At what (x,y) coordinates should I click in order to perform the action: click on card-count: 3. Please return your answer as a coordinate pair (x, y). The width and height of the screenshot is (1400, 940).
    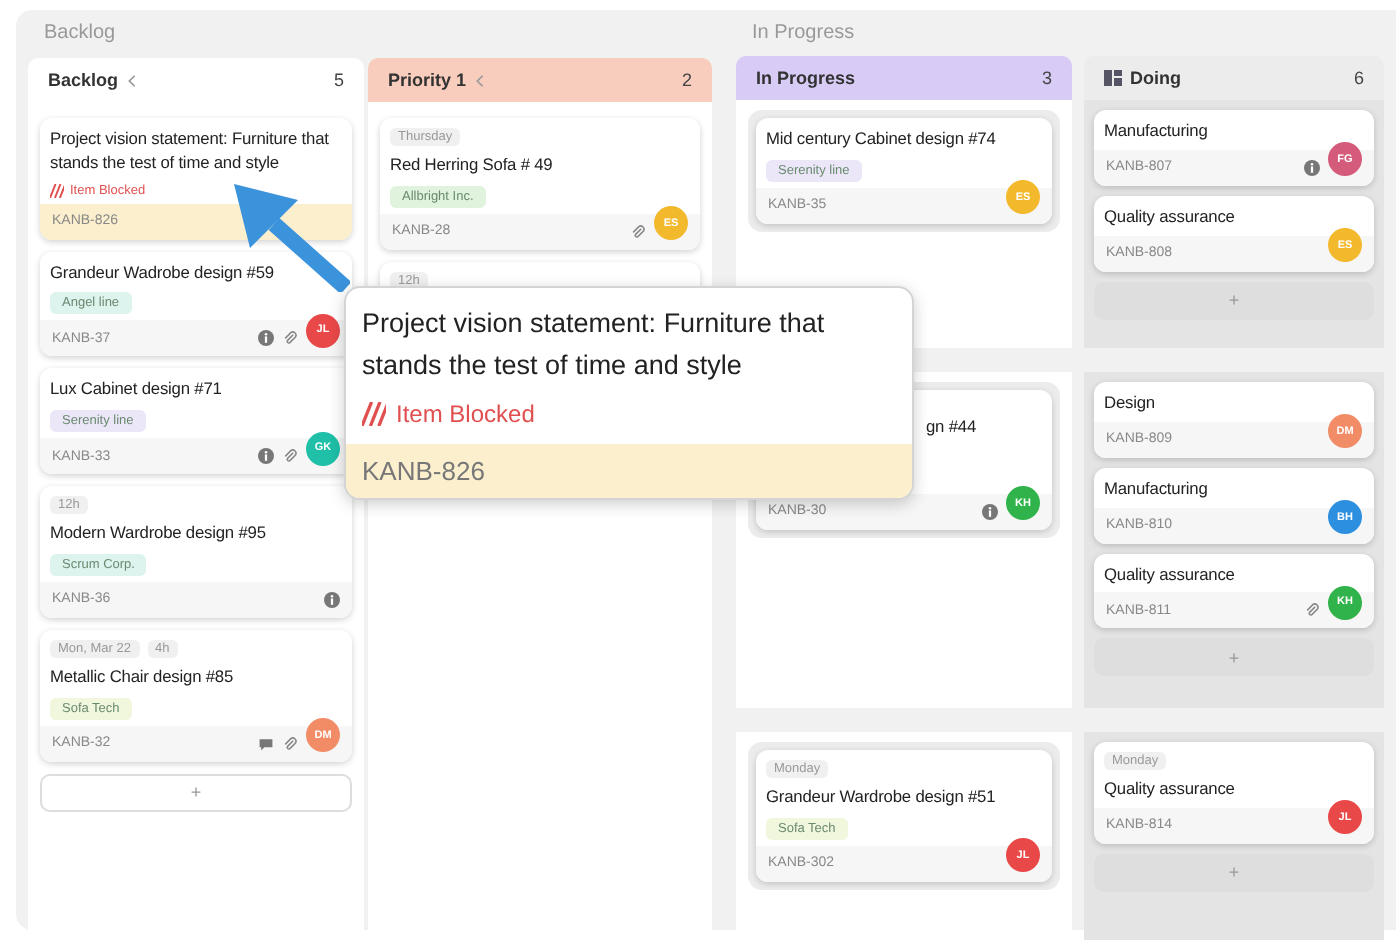
    Looking at the image, I should click on (1046, 78).